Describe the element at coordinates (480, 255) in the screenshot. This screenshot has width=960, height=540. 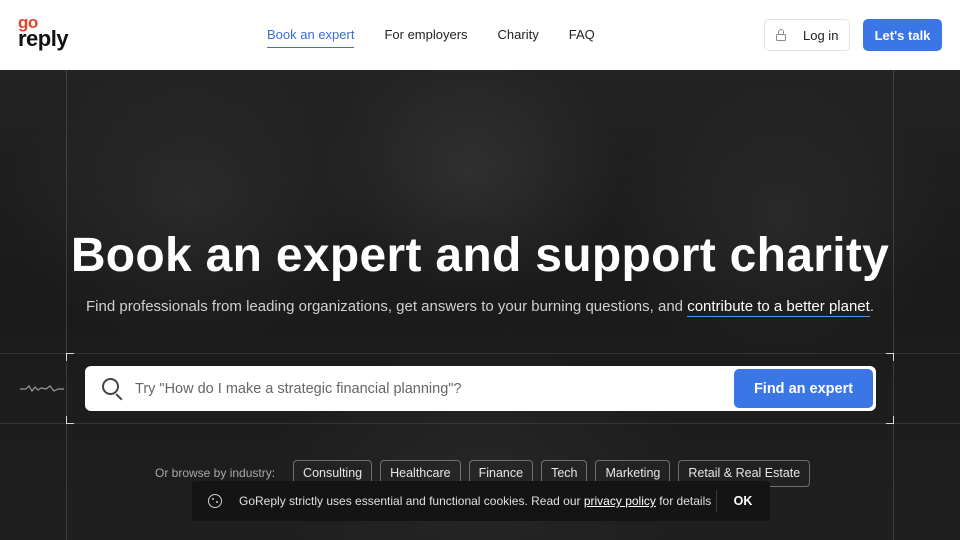
I see `hero-title: Book an expert and support charity` at that location.